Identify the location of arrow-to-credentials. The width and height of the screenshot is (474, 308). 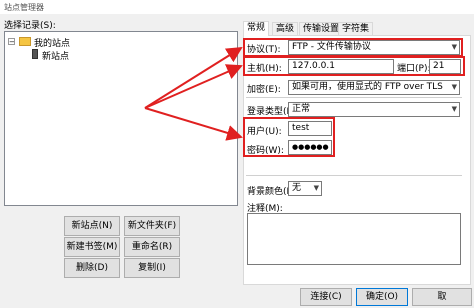
(193, 124).